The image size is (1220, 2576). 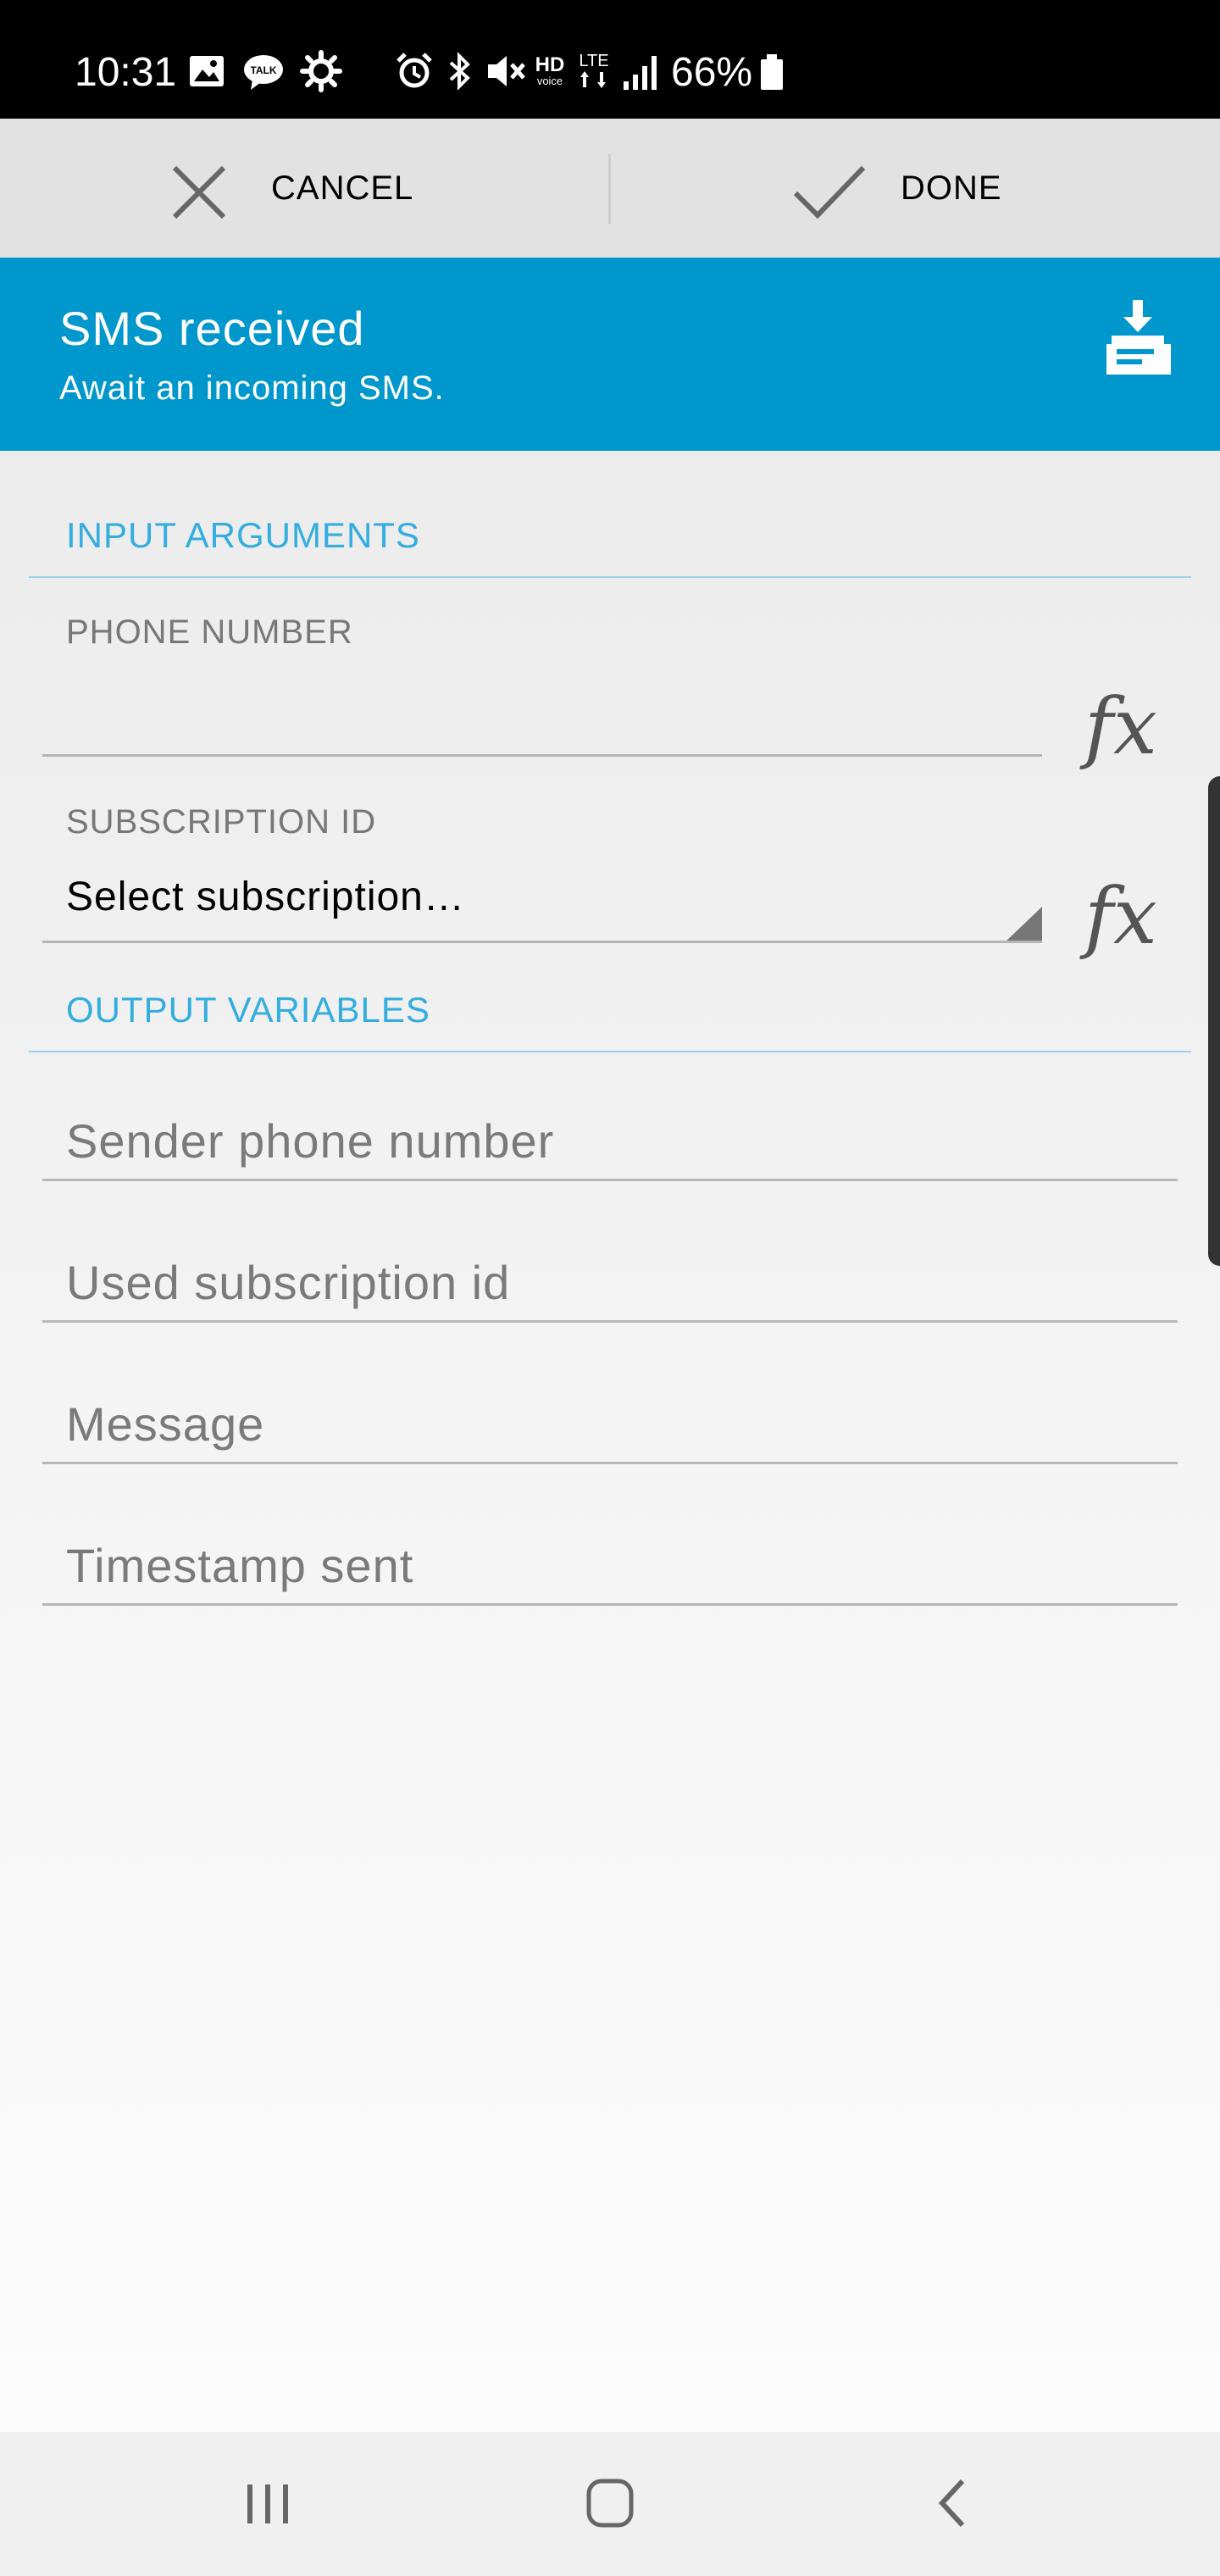 I want to click on status-bar: 10:31 TALK HD voice LTE 66%, so click(x=610, y=59).